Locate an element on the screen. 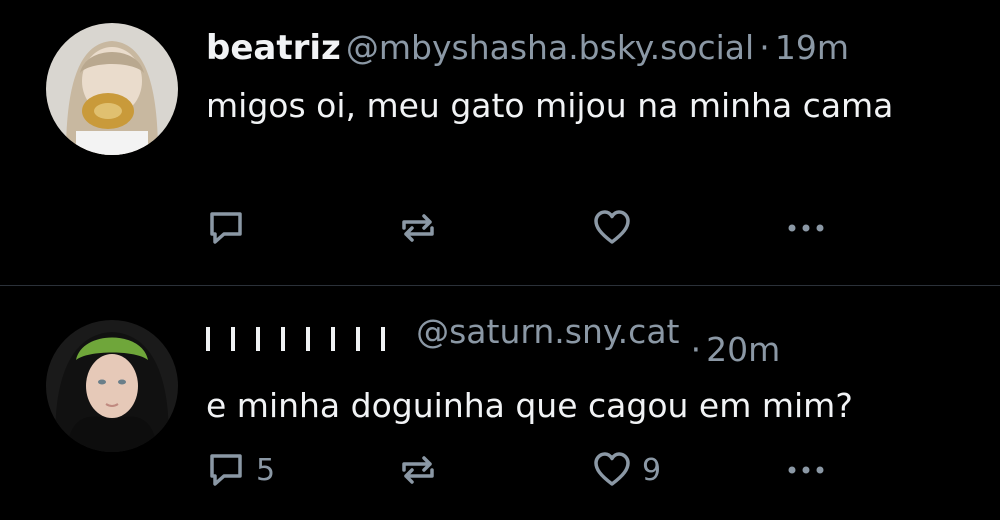 The width and height of the screenshot is (1000, 520). timestamp: 19m is located at coordinates (812, 47).